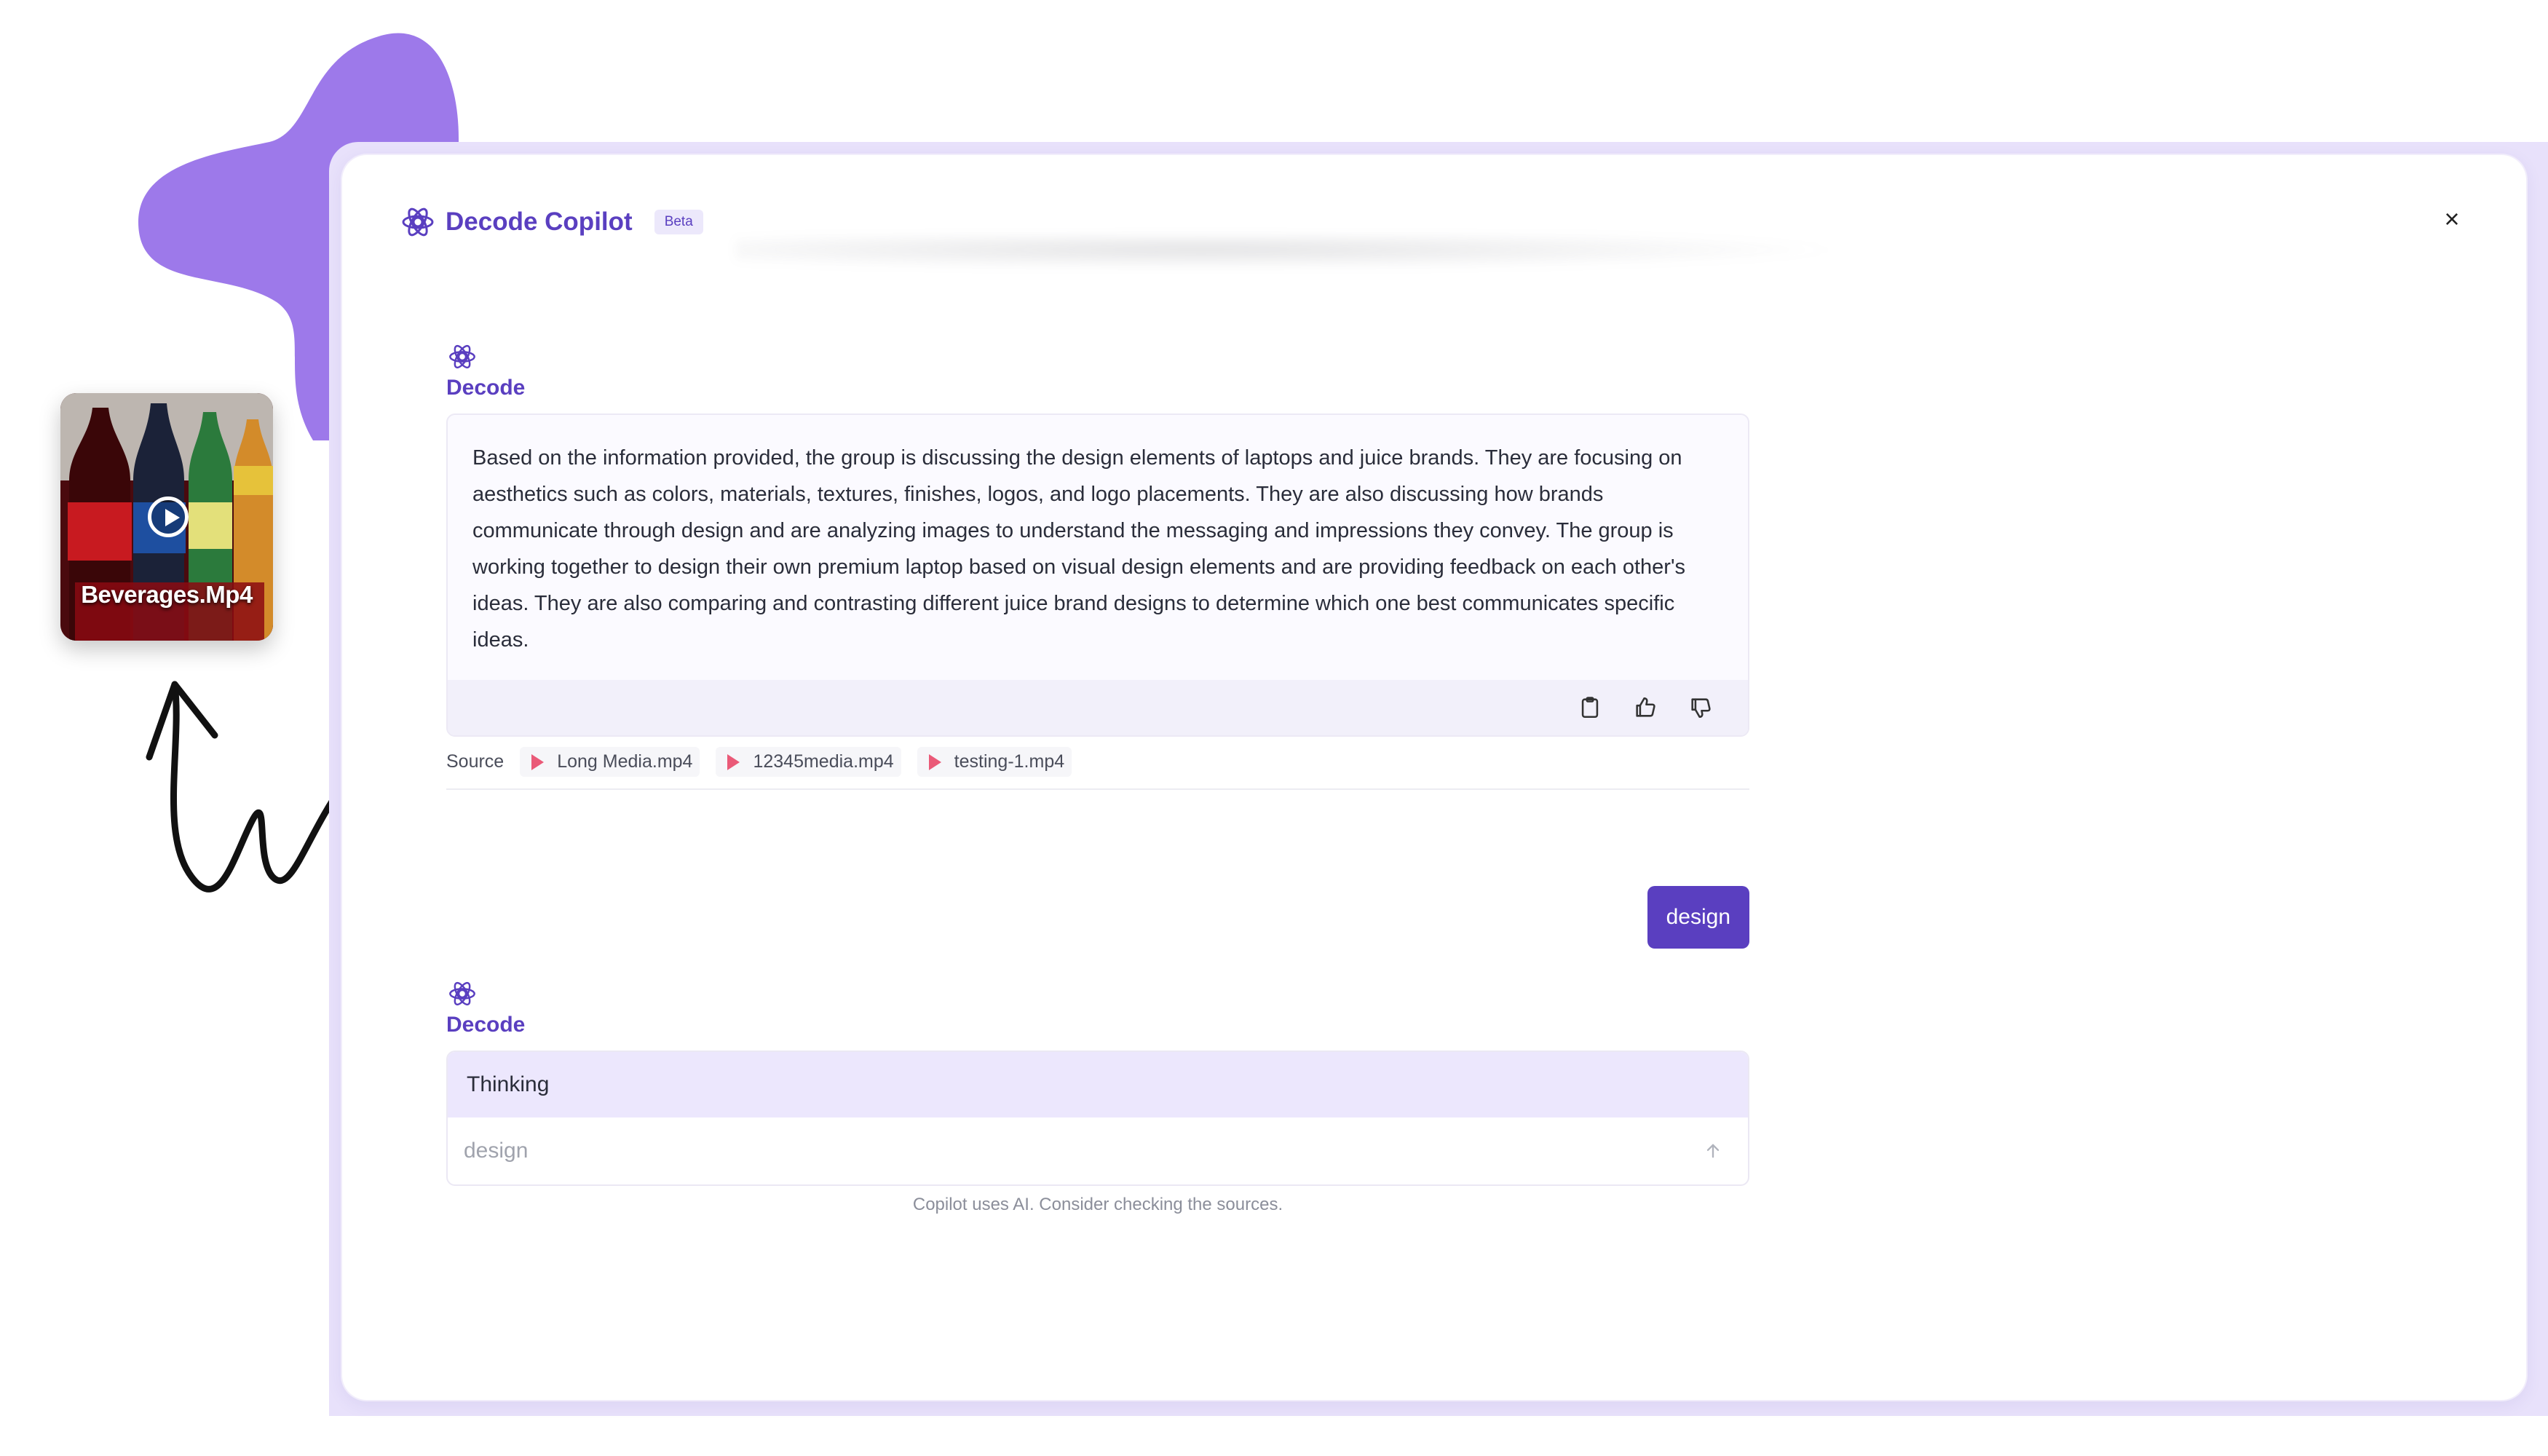  What do you see at coordinates (167, 594) in the screenshot?
I see `thumbnail-label: Beverages.Mp4` at bounding box center [167, 594].